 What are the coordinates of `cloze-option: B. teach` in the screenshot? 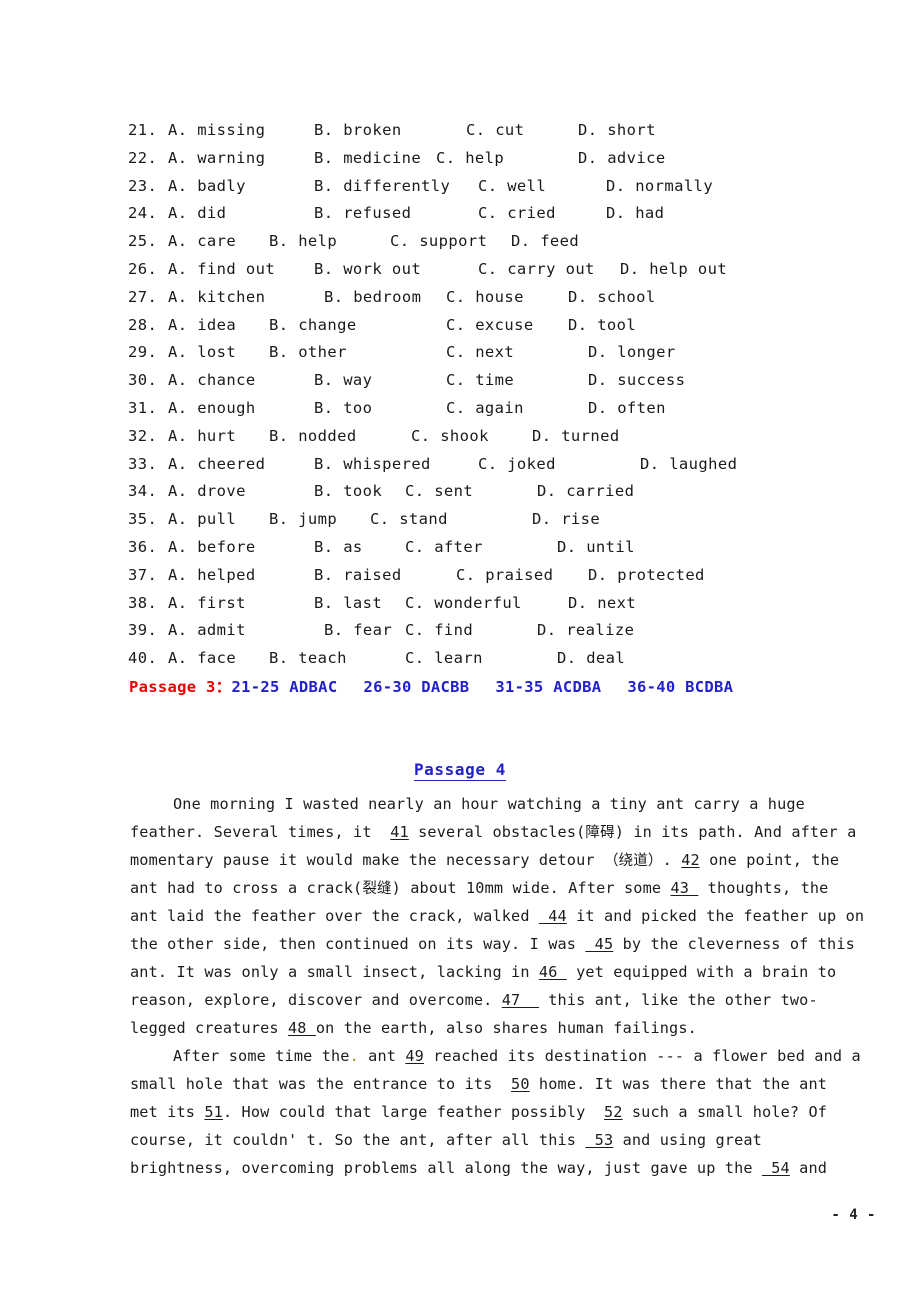 It's located at (308, 658).